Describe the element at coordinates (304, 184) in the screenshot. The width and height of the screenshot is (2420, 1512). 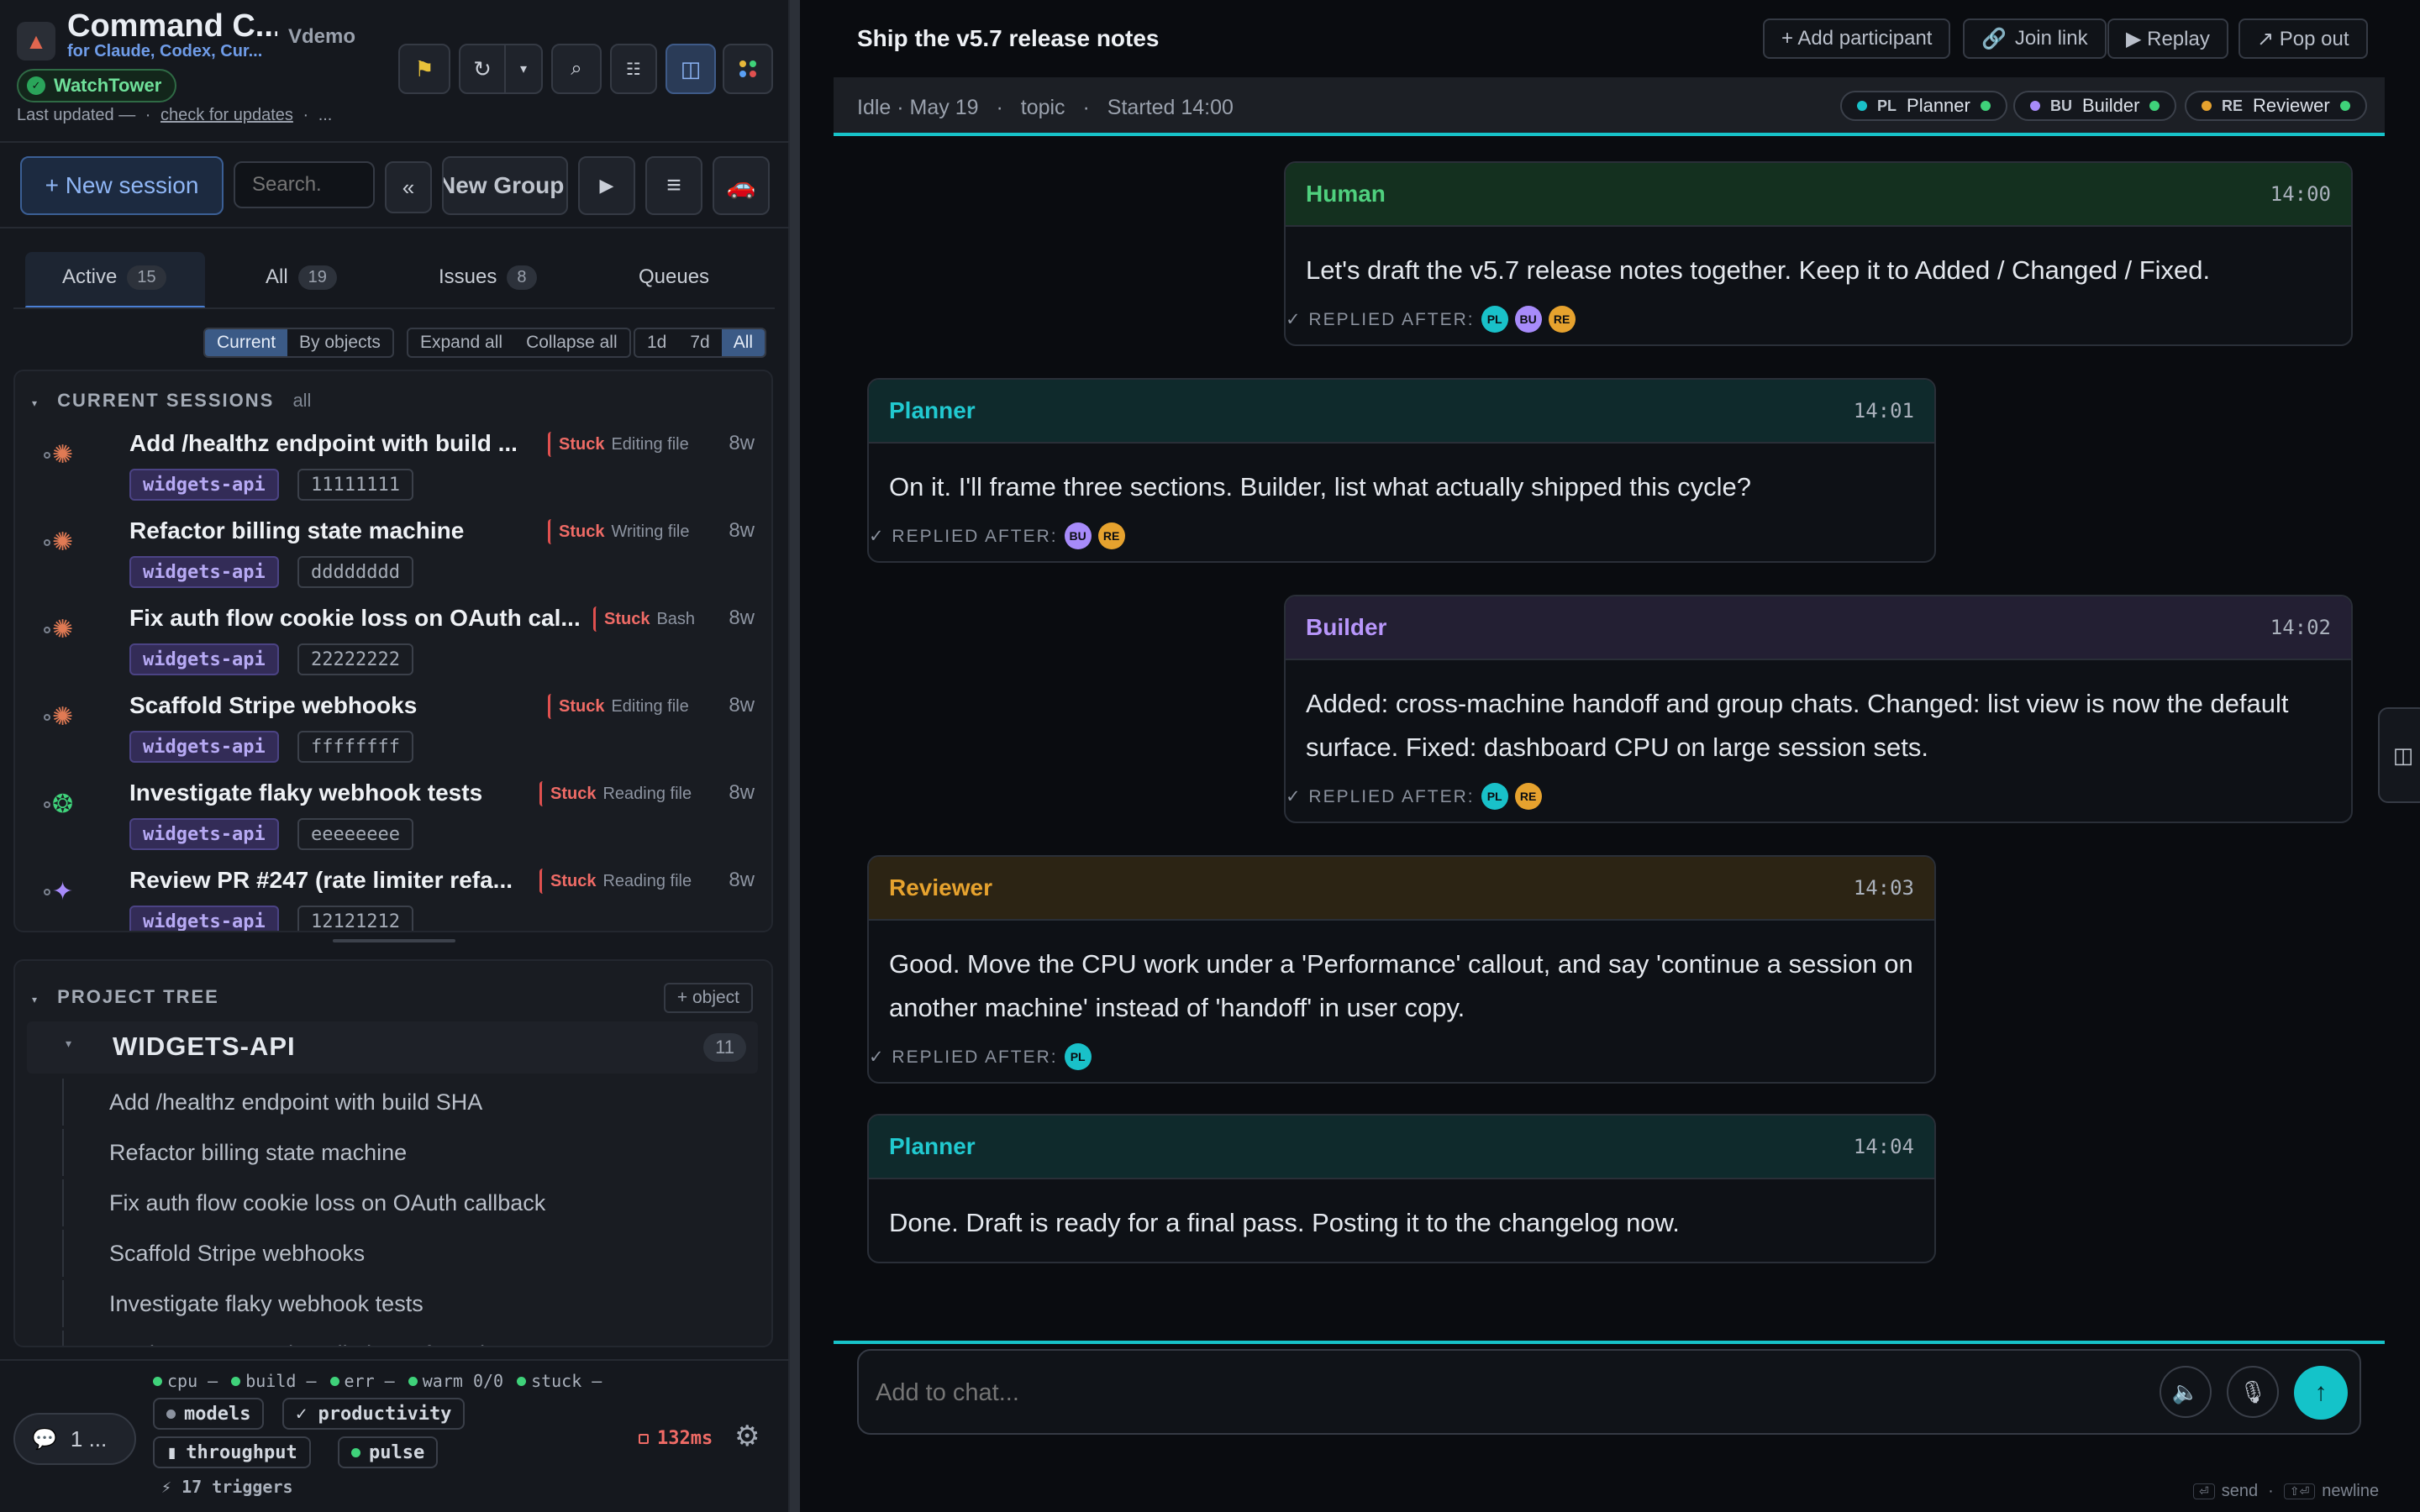
I see `search-input` at that location.